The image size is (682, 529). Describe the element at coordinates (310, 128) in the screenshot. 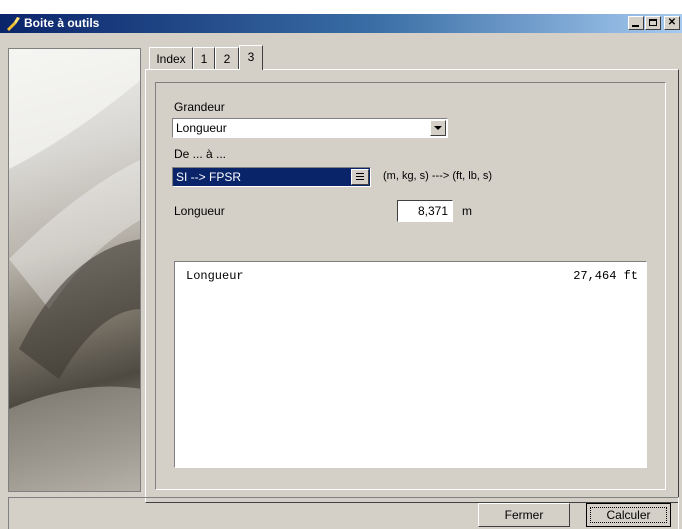

I see `grandeur-select: Longueur` at that location.